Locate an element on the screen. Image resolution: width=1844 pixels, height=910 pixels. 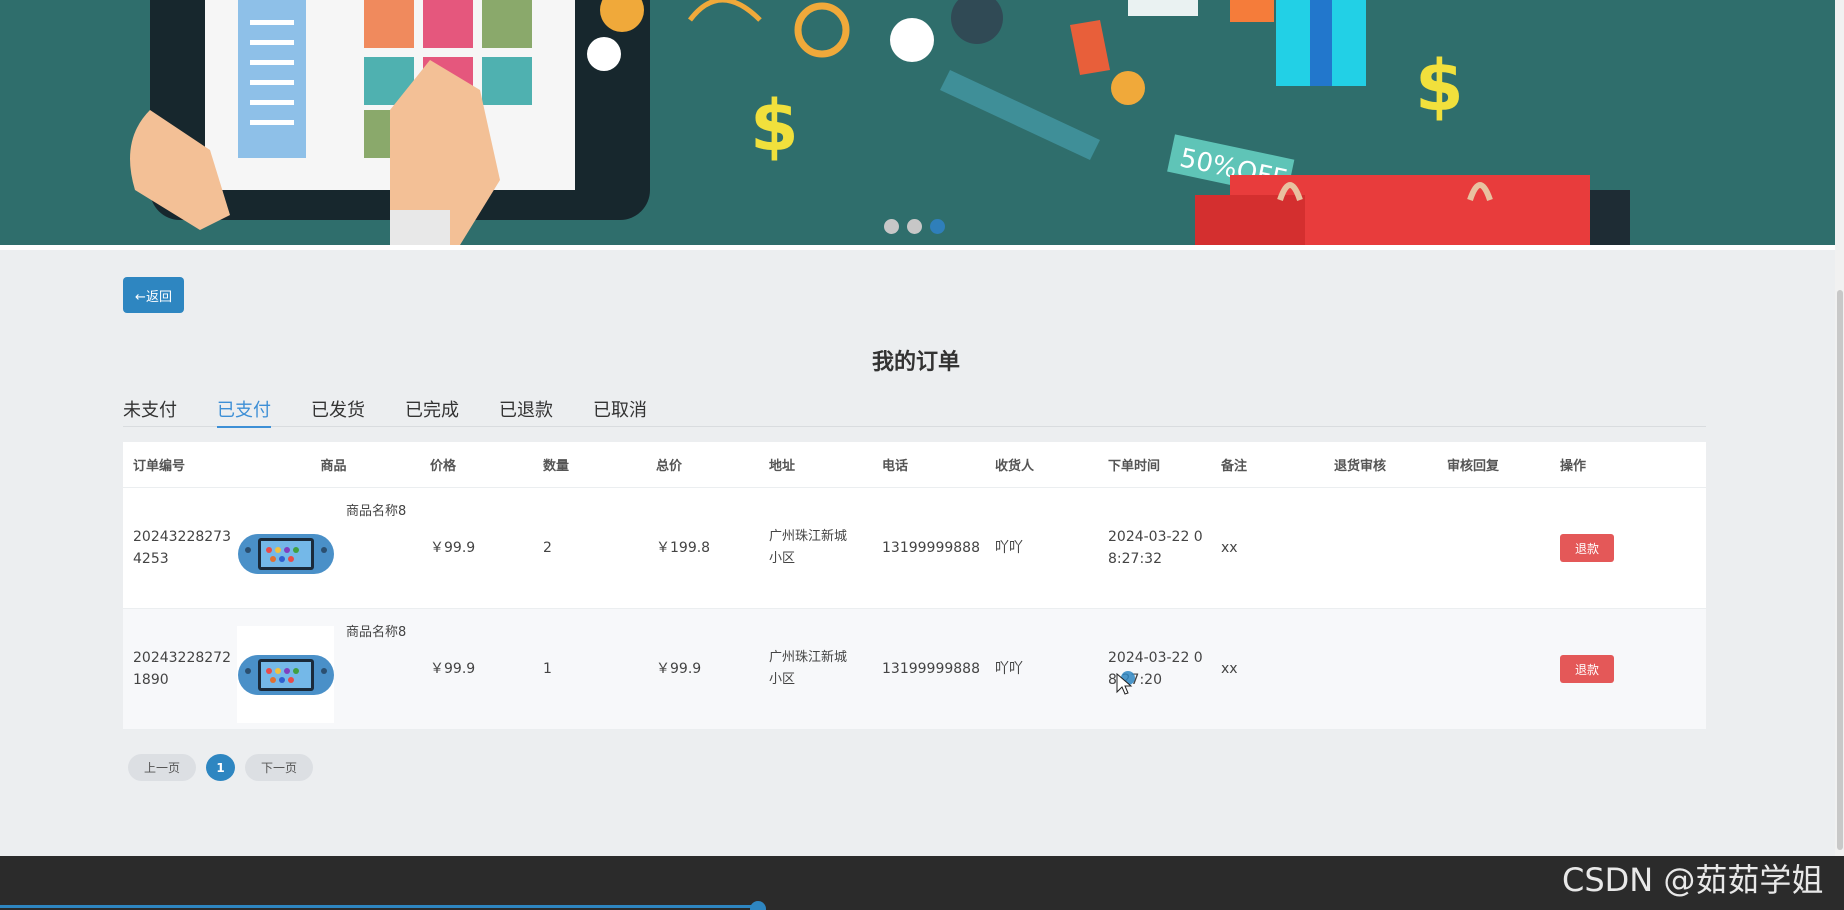
scrollbar-thumb is located at coordinates (1840, 570).